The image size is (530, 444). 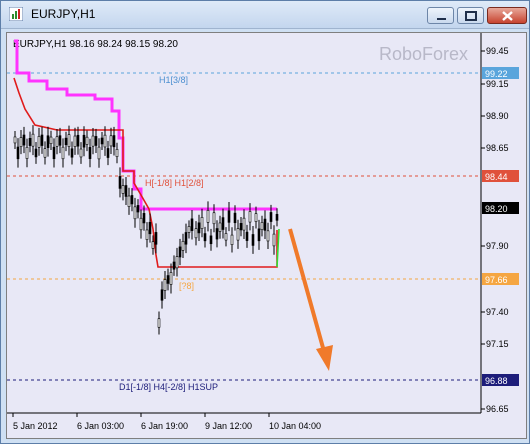 I want to click on maximize-button, so click(x=470, y=15).